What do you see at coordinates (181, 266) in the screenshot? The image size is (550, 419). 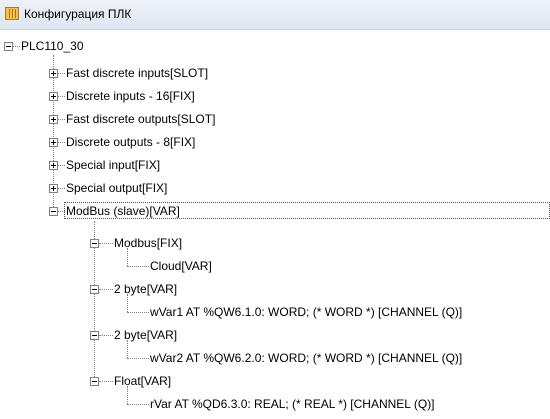 I see `tree-item-label: Cloud[VAR]` at bounding box center [181, 266].